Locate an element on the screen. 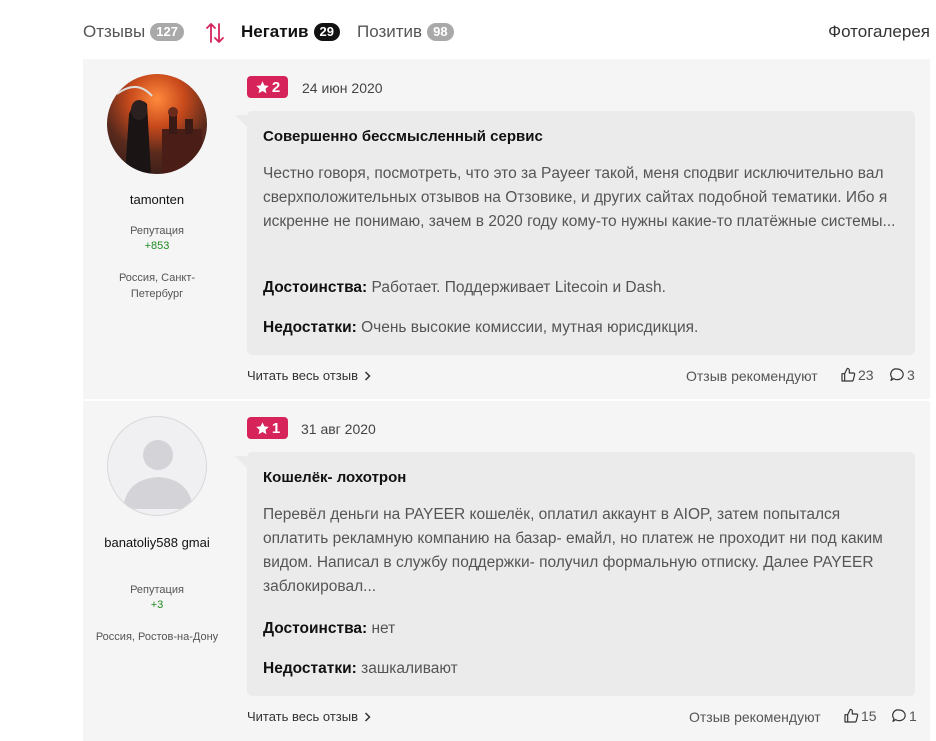  like-count: 23 is located at coordinates (866, 375).